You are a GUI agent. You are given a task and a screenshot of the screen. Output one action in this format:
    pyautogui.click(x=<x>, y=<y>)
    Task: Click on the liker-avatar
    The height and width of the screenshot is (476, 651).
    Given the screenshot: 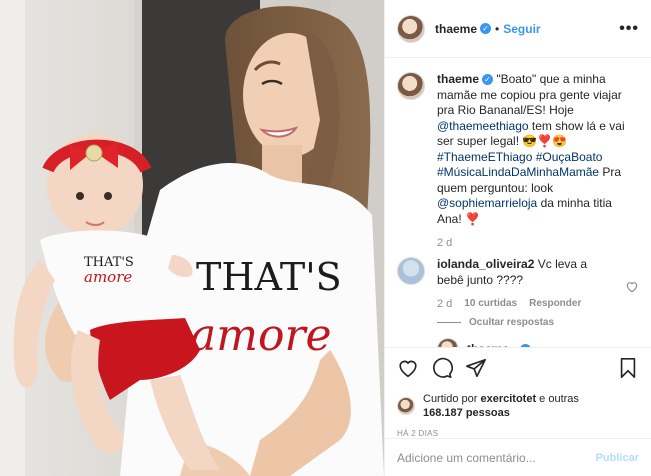 What is the action you would take?
    pyautogui.click(x=406, y=406)
    